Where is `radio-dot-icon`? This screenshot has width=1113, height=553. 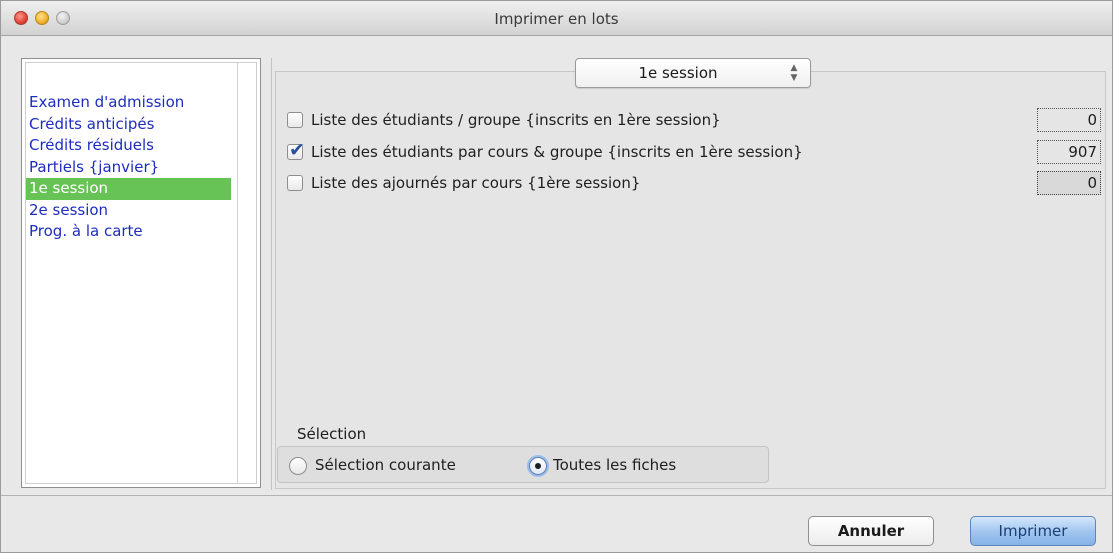
radio-dot-icon is located at coordinates (538, 466).